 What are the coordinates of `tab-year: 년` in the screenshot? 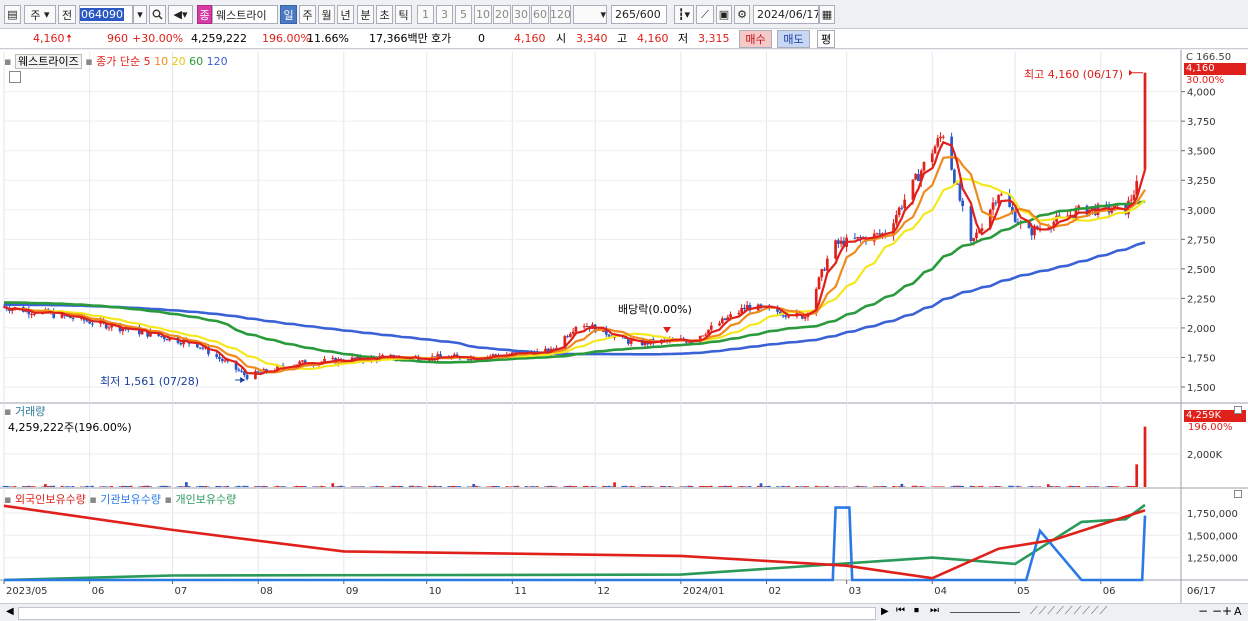 It's located at (345, 14).